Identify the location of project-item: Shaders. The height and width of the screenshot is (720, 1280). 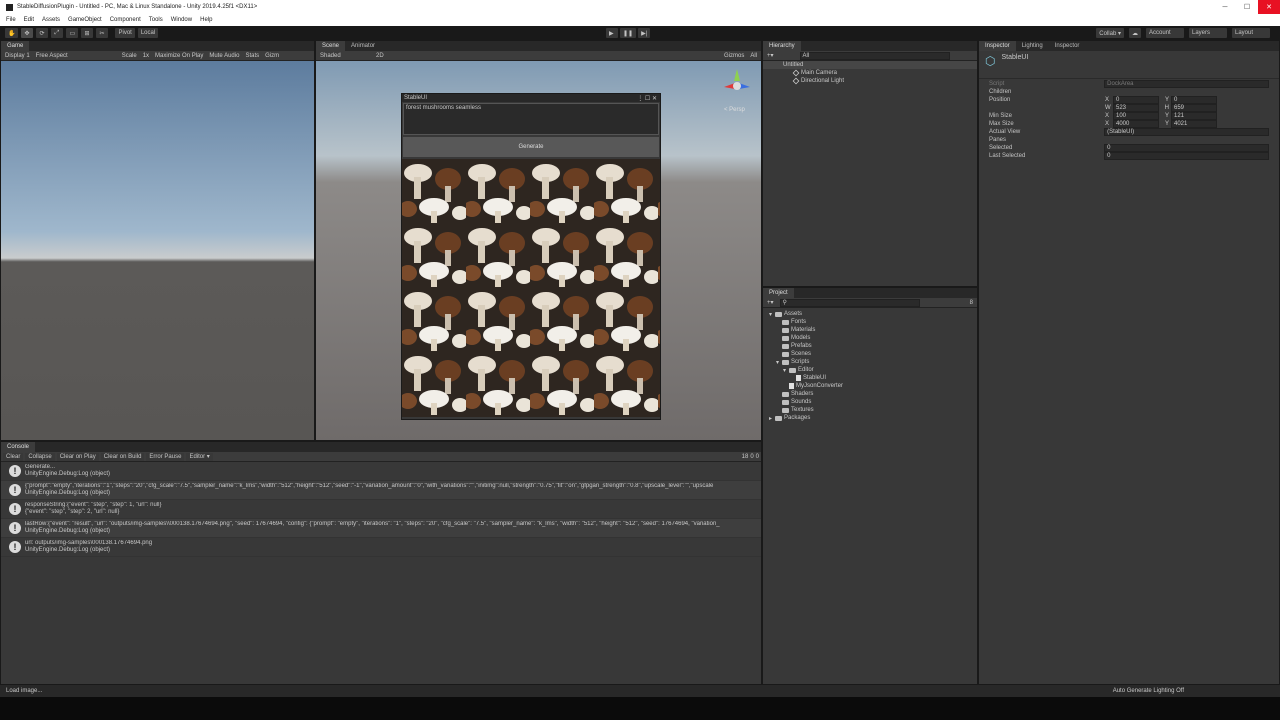
(870, 394).